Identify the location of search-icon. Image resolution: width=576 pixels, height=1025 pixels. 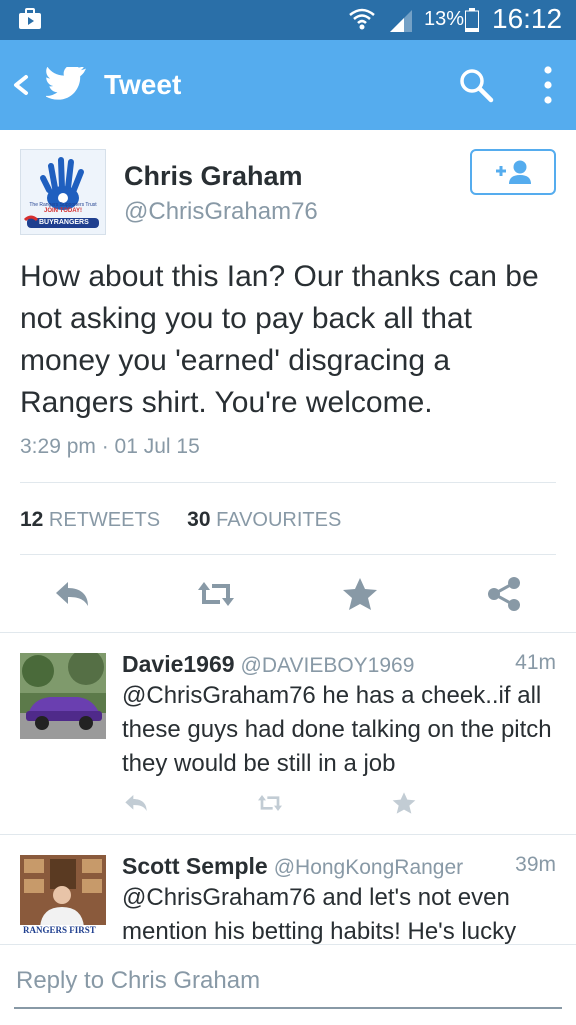
(476, 85).